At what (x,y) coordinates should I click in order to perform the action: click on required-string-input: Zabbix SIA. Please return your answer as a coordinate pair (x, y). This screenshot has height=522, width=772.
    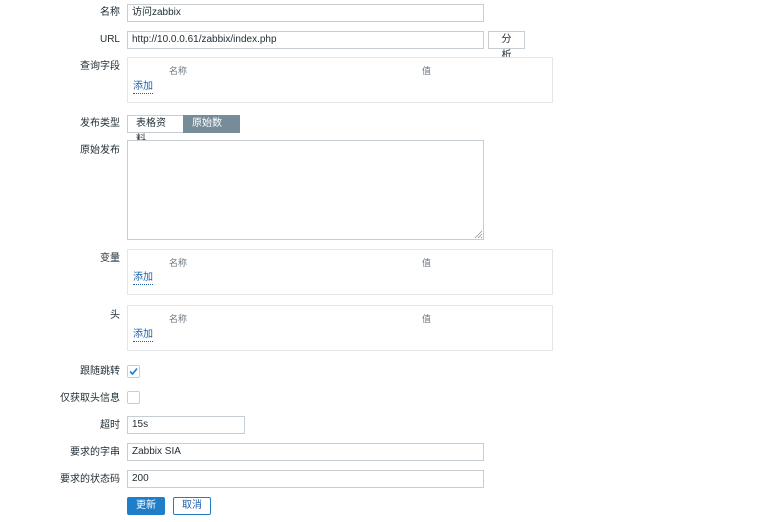
    Looking at the image, I should click on (305, 452).